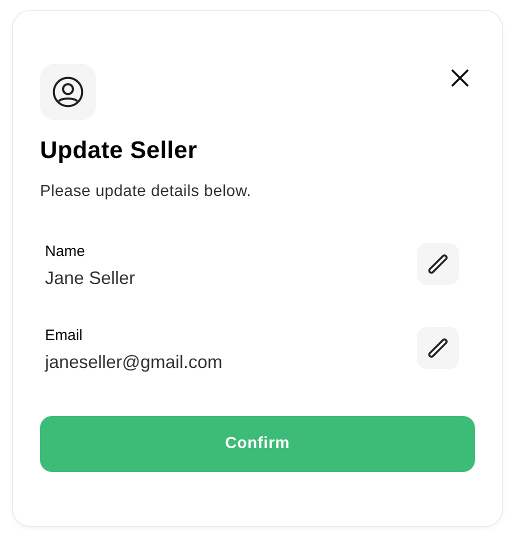 The height and width of the screenshot is (542, 516). I want to click on confirm-button: Confirm, so click(257, 444).